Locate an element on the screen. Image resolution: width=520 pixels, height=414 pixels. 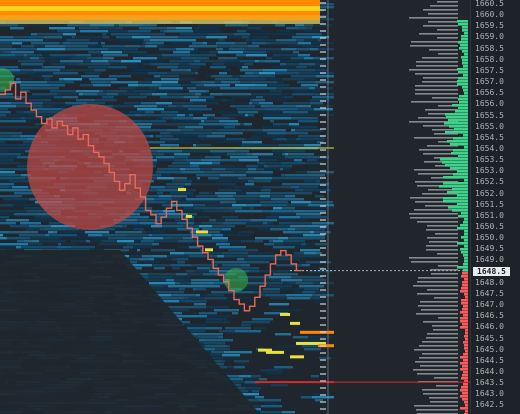
price-tick-label: 1644.5 is located at coordinates (489, 360).